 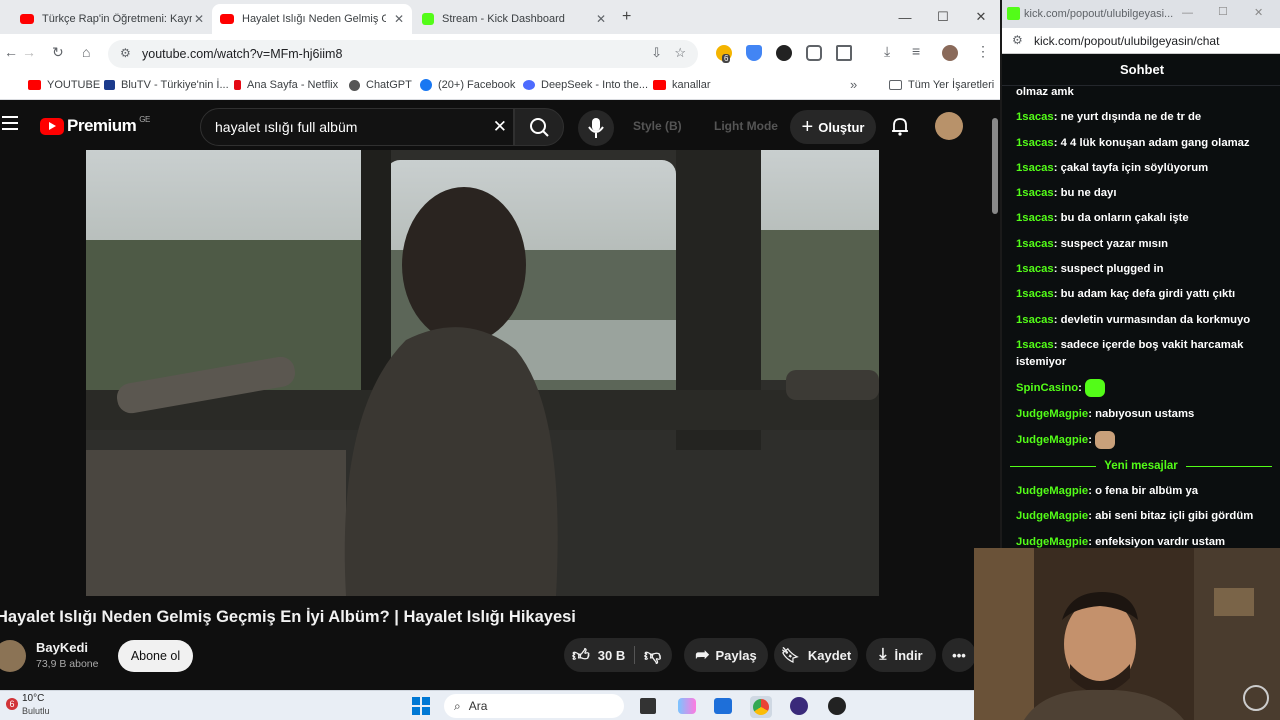 I want to click on chat-username: SpinCasino, so click(x=1047, y=388).